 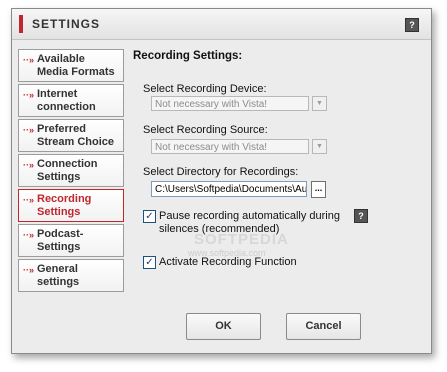 What do you see at coordinates (188, 56) in the screenshot?
I see `section-heading: Recording Settings:` at bounding box center [188, 56].